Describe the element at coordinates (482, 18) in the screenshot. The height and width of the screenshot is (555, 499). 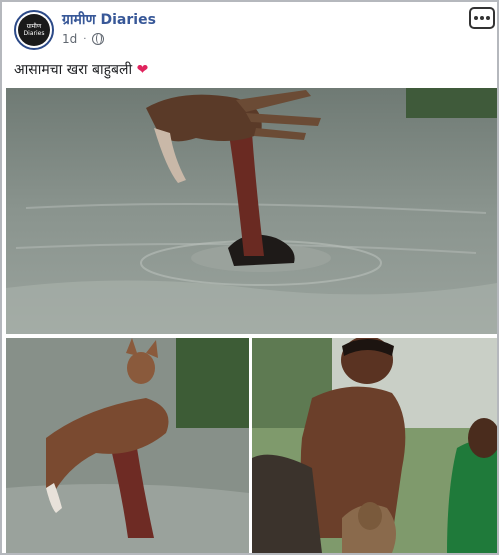
I see `more-options-icon` at that location.